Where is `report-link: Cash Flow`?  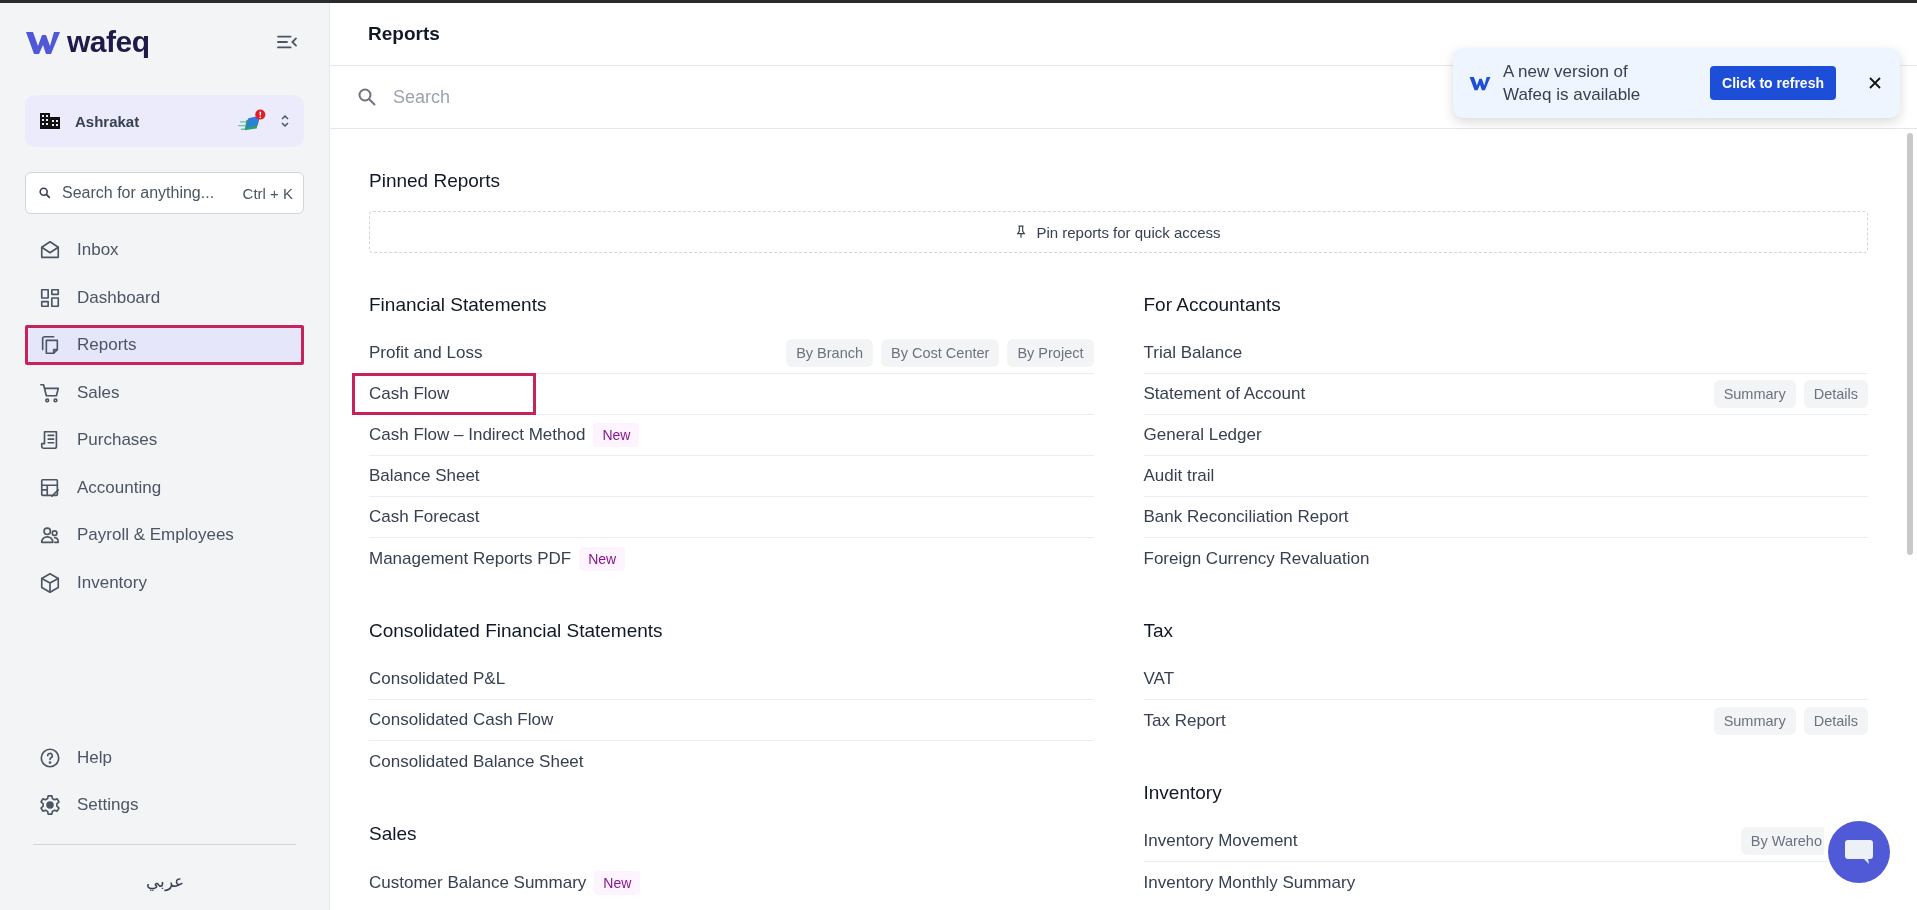
report-link: Cash Flow is located at coordinates (444, 394).